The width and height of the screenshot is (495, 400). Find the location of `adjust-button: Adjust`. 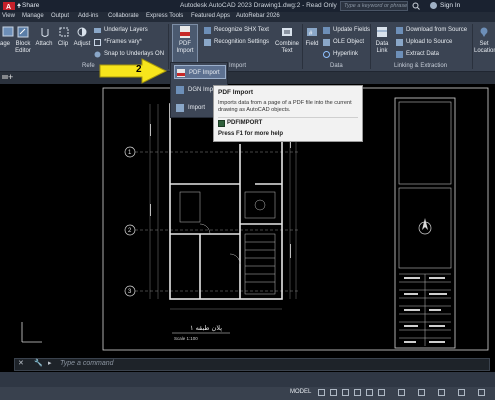

adjust-button: Adjust is located at coordinates (82, 44).